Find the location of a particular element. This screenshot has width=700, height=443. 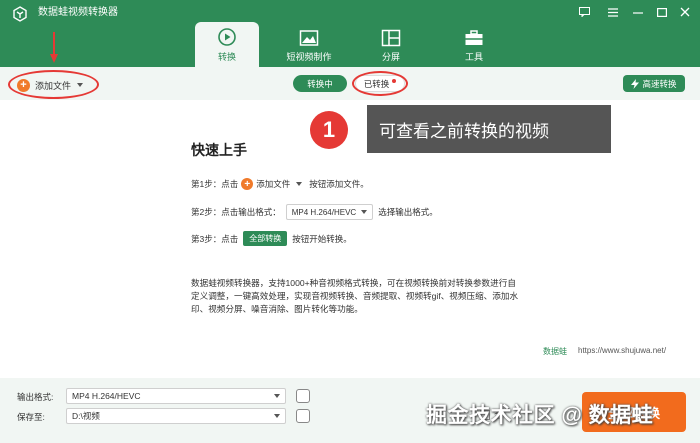

inline-add-file-label: 添加文件 is located at coordinates (273, 184).